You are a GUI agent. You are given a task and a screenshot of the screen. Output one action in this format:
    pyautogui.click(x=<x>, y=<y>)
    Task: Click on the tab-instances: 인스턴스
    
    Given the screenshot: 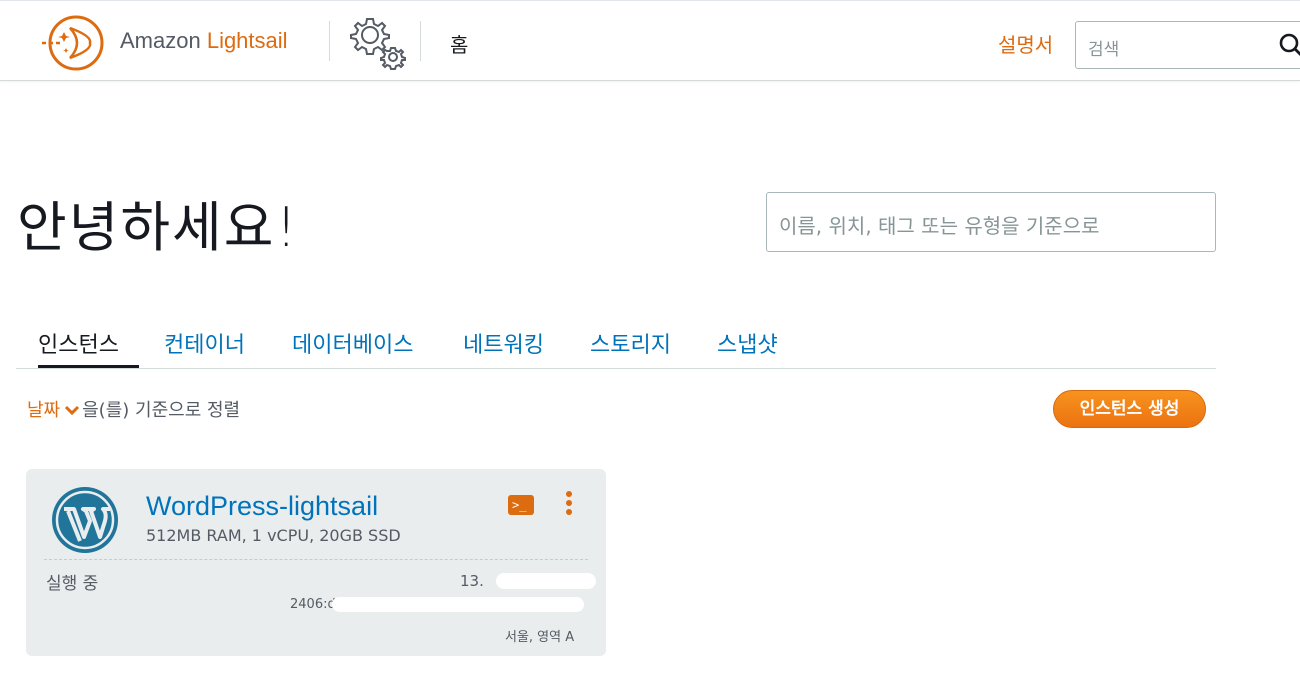 What is the action you would take?
    pyautogui.click(x=78, y=343)
    